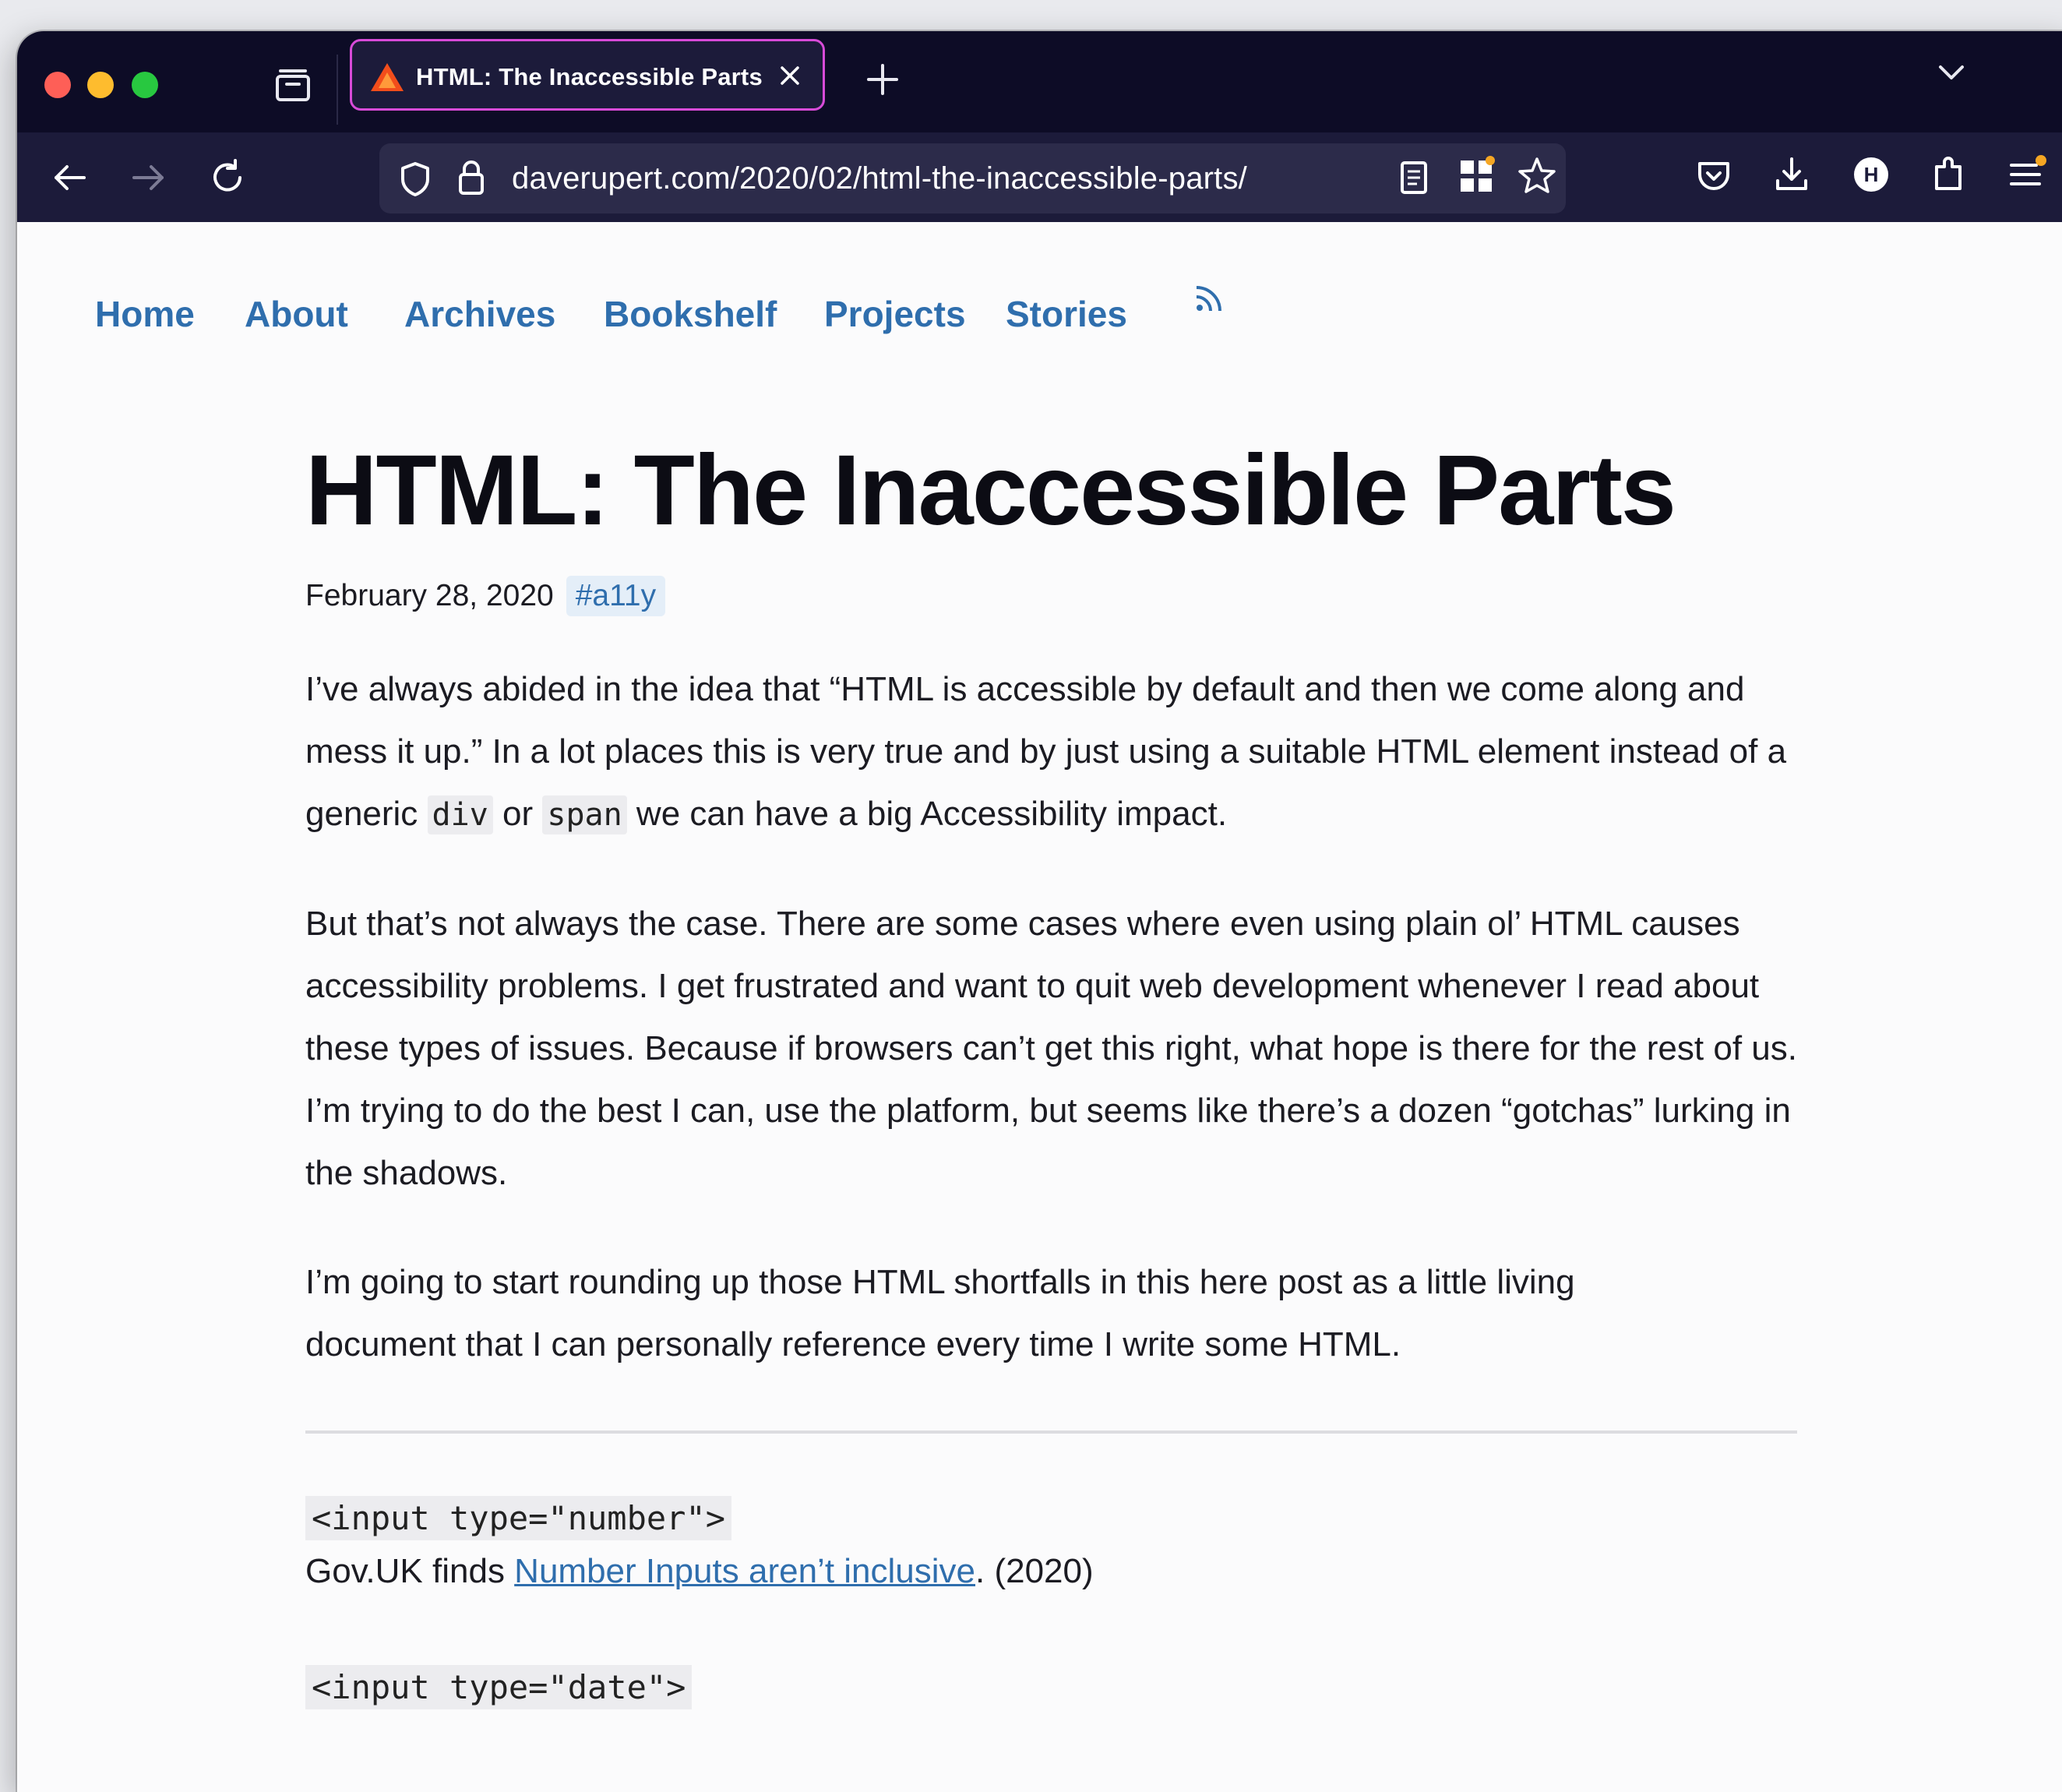  Describe the element at coordinates (690, 314) in the screenshot. I see `nav-bookshelf: Bookshelf` at that location.